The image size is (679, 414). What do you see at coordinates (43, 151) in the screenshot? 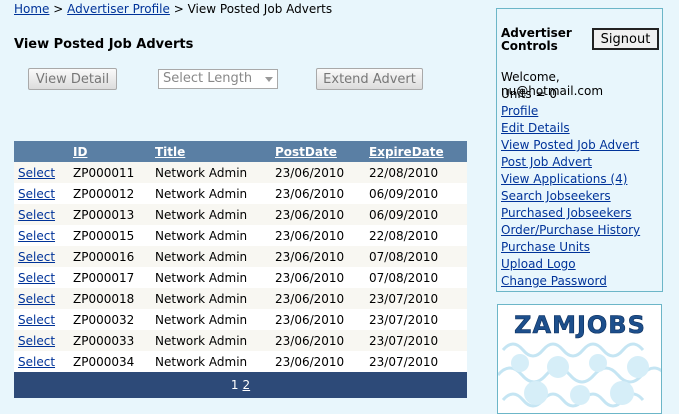
I see `header-select` at bounding box center [43, 151].